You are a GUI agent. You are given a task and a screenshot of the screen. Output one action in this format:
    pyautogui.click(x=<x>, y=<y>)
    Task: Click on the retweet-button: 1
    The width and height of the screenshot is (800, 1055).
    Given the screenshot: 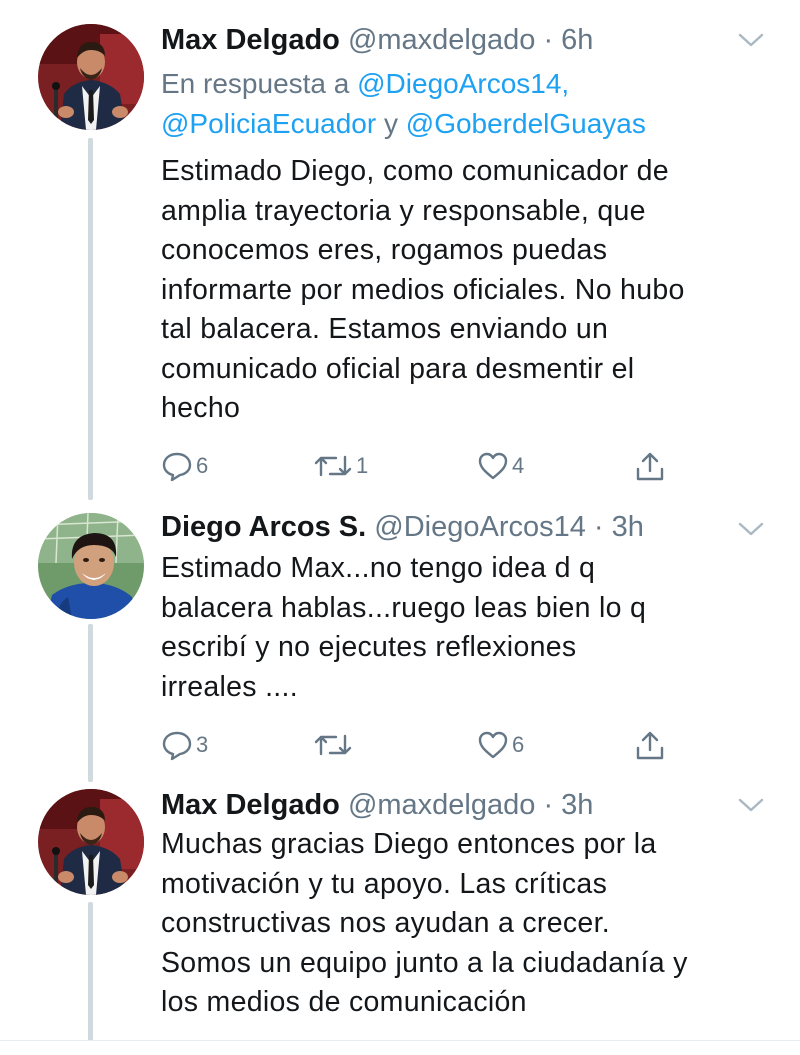 What is the action you would take?
    pyautogui.click(x=340, y=466)
    